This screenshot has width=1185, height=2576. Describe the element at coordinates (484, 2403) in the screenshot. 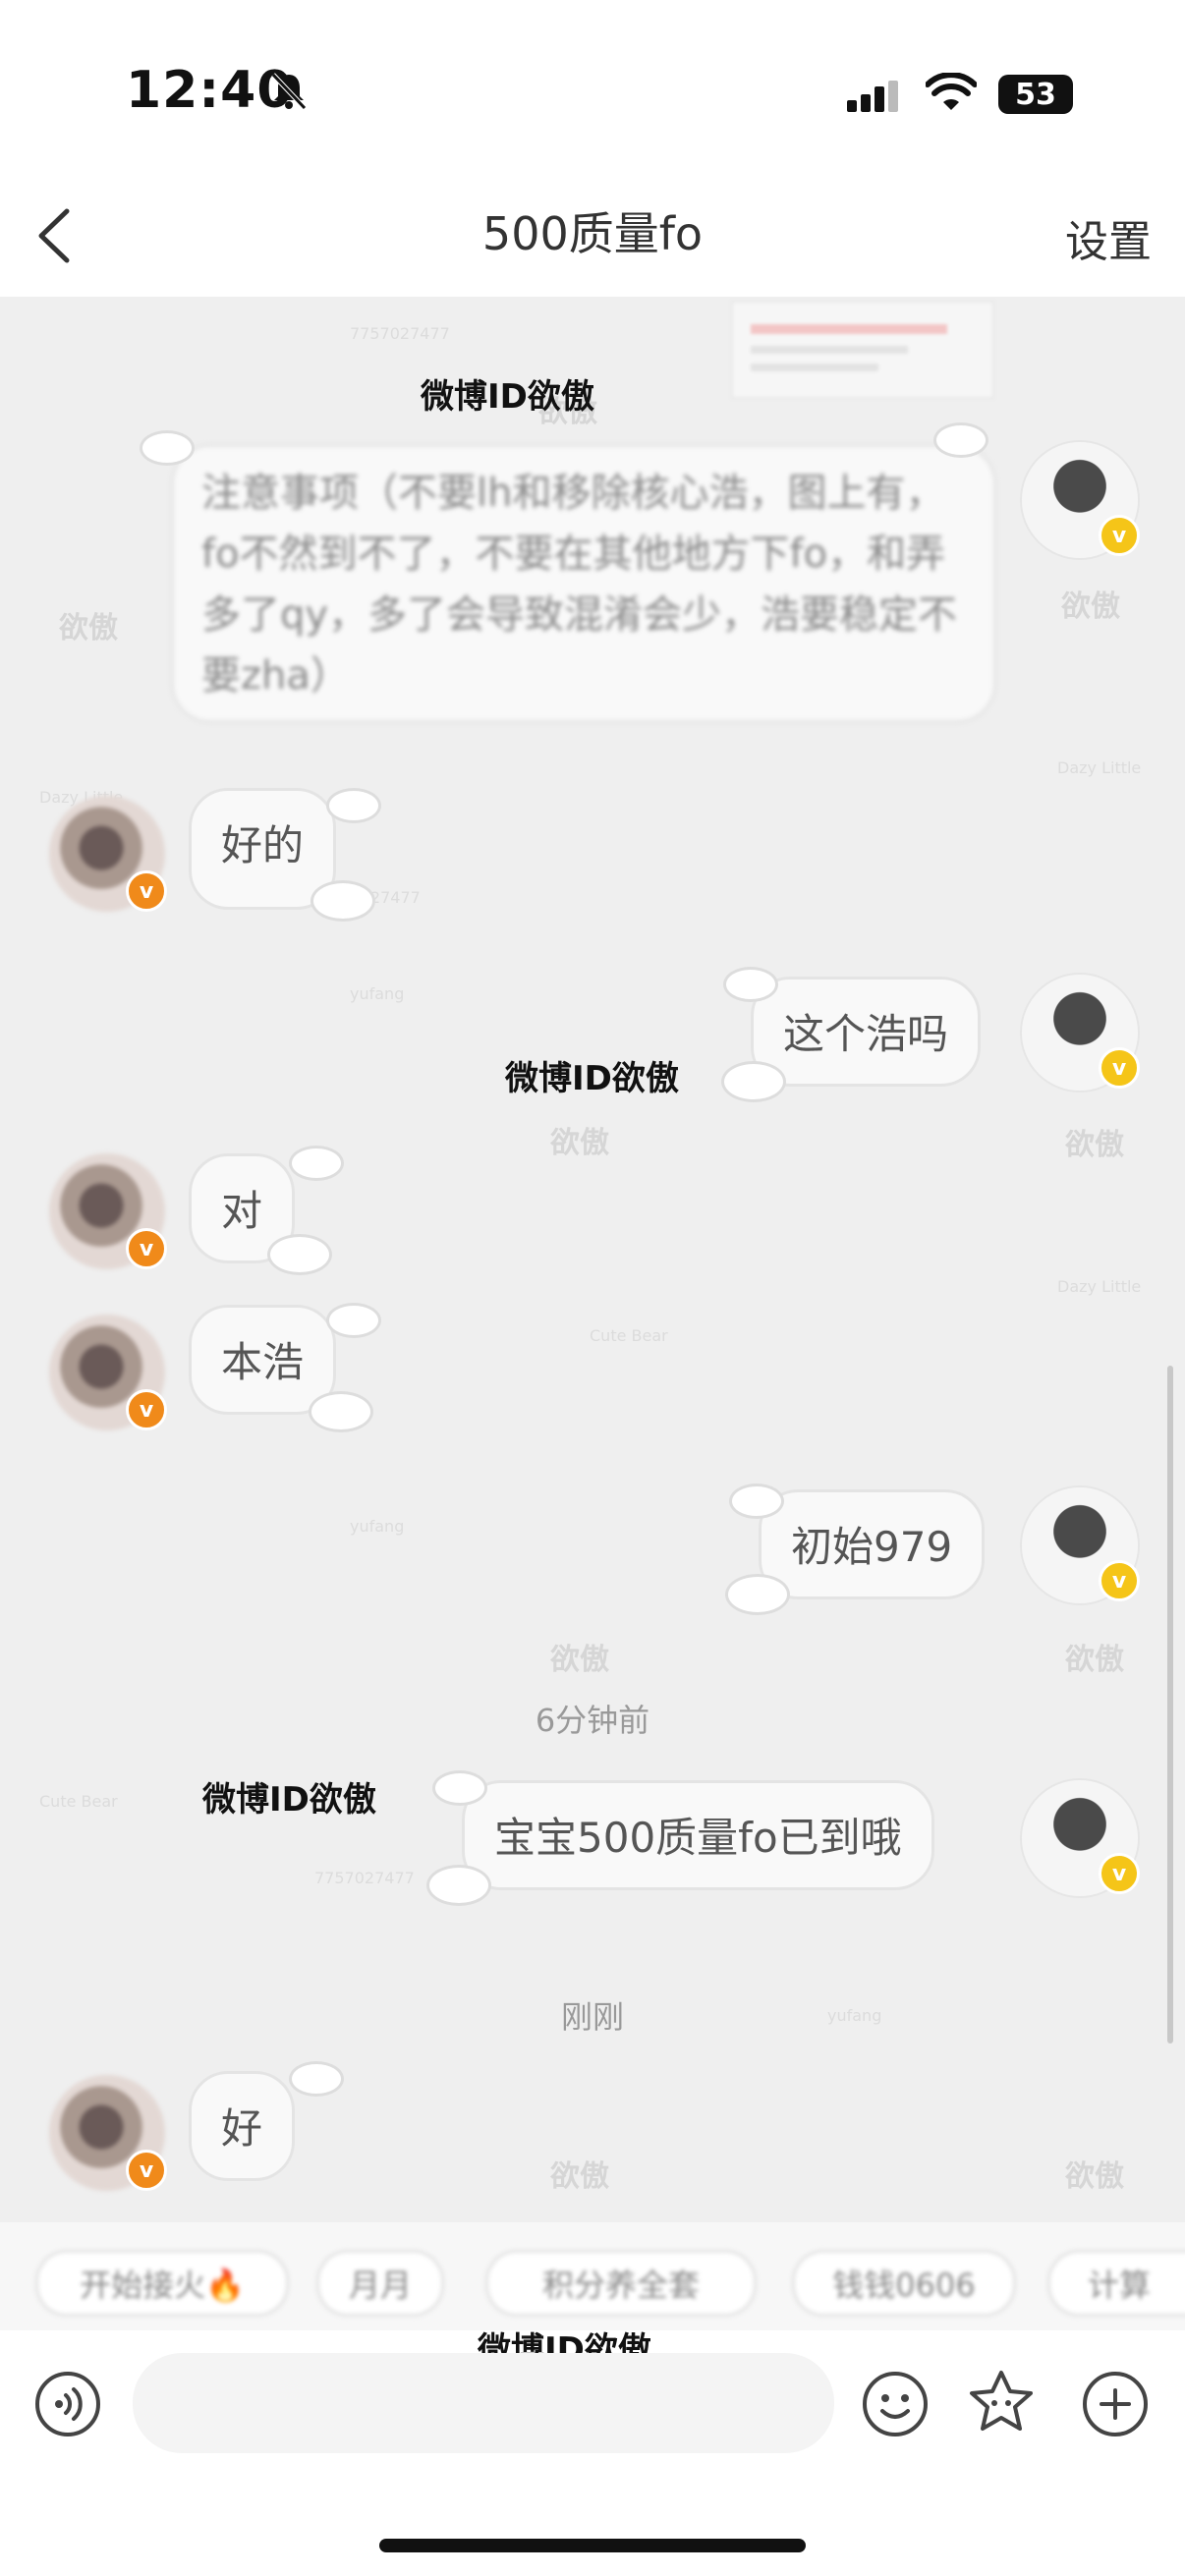

I see `message-input` at that location.